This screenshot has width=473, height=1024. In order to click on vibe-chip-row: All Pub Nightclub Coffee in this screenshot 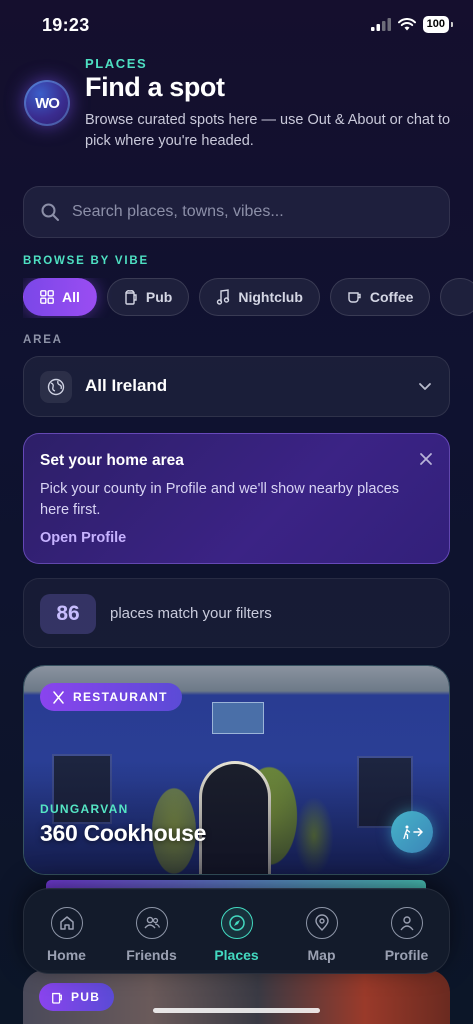, I will do `click(248, 298)`.